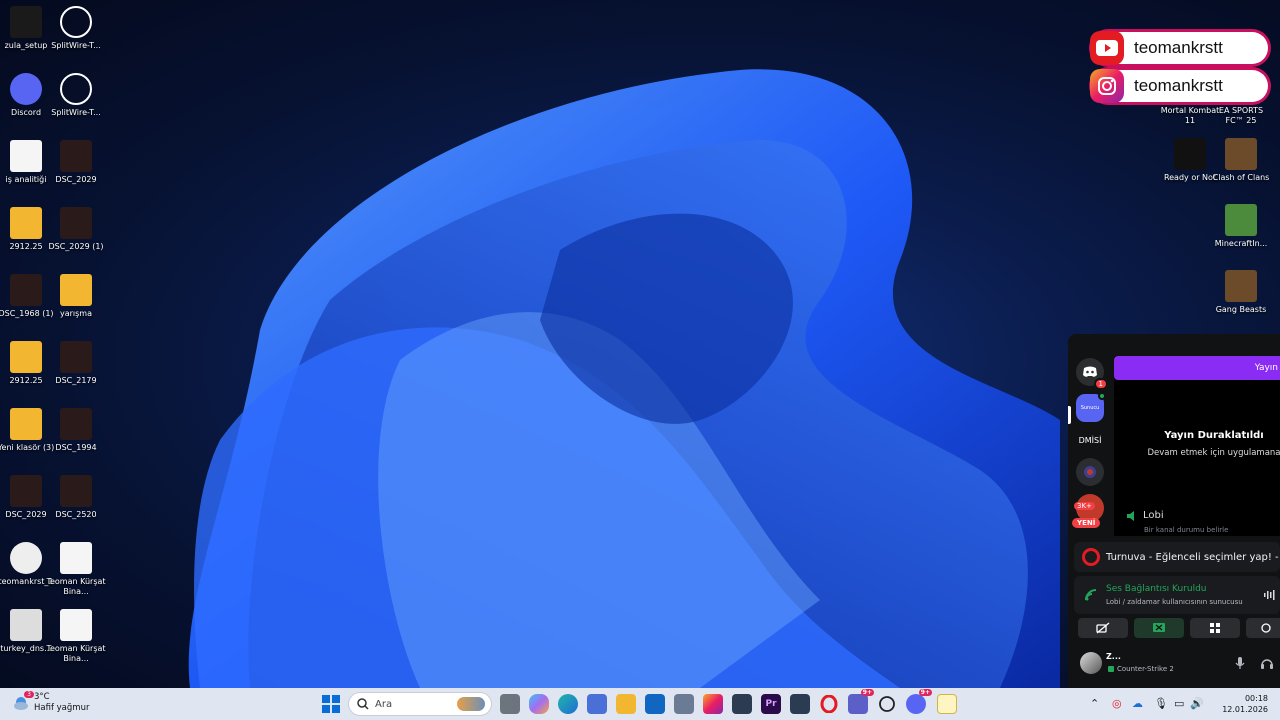  What do you see at coordinates (1266, 628) in the screenshot?
I see `soundboard-icon` at bounding box center [1266, 628].